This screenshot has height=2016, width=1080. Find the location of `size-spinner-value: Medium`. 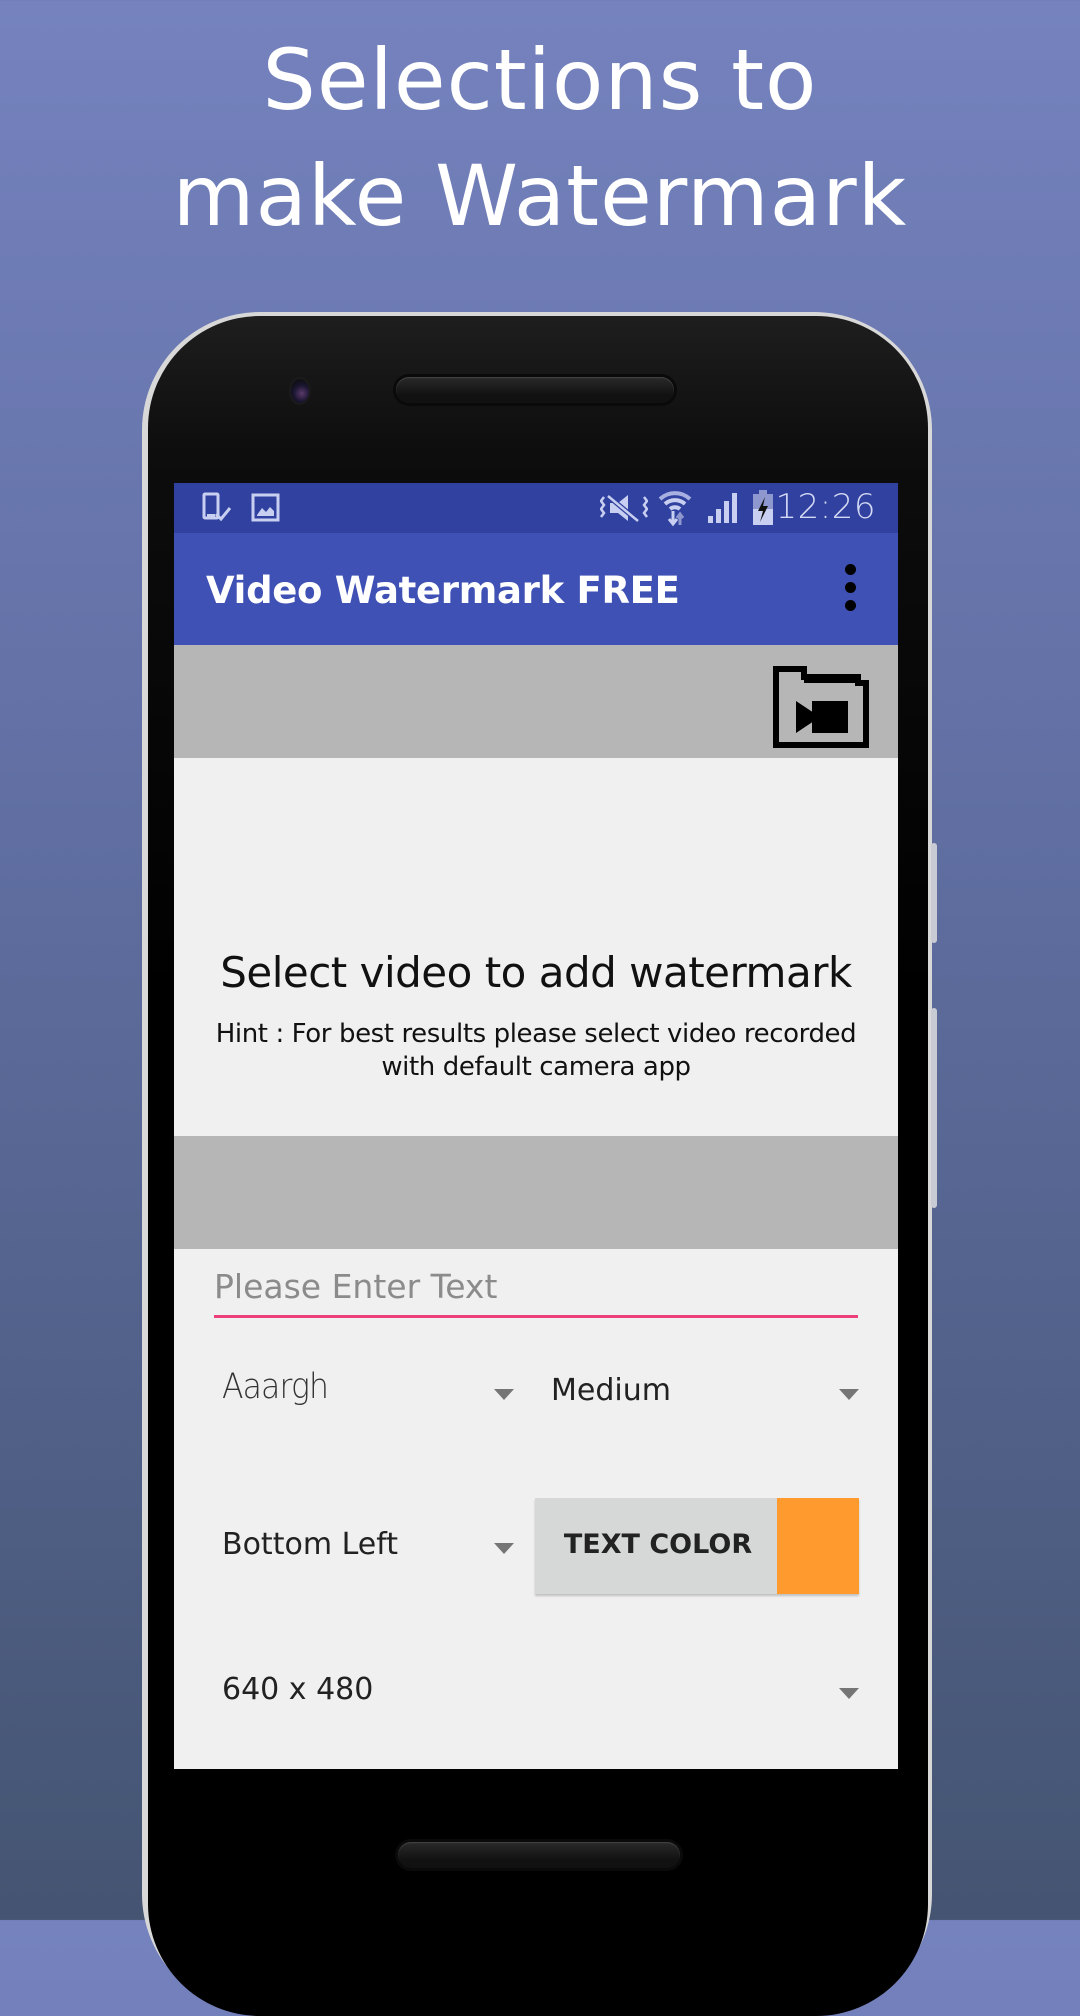

size-spinner-value: Medium is located at coordinates (611, 1390).